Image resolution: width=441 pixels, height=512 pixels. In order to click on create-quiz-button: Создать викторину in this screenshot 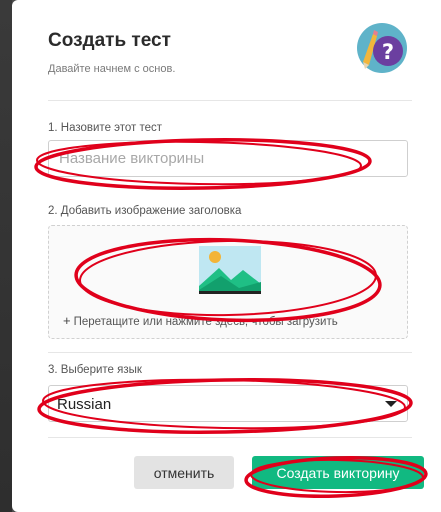, I will do `click(338, 472)`.